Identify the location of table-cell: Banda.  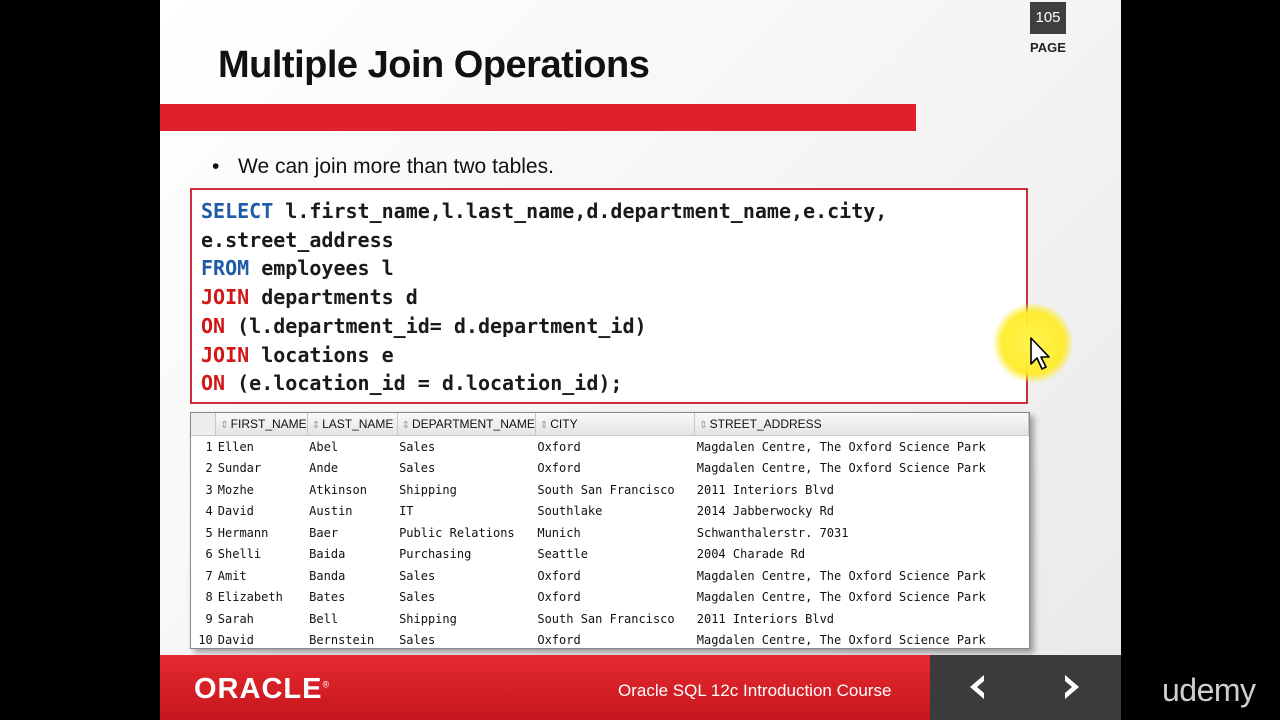
(352, 576).